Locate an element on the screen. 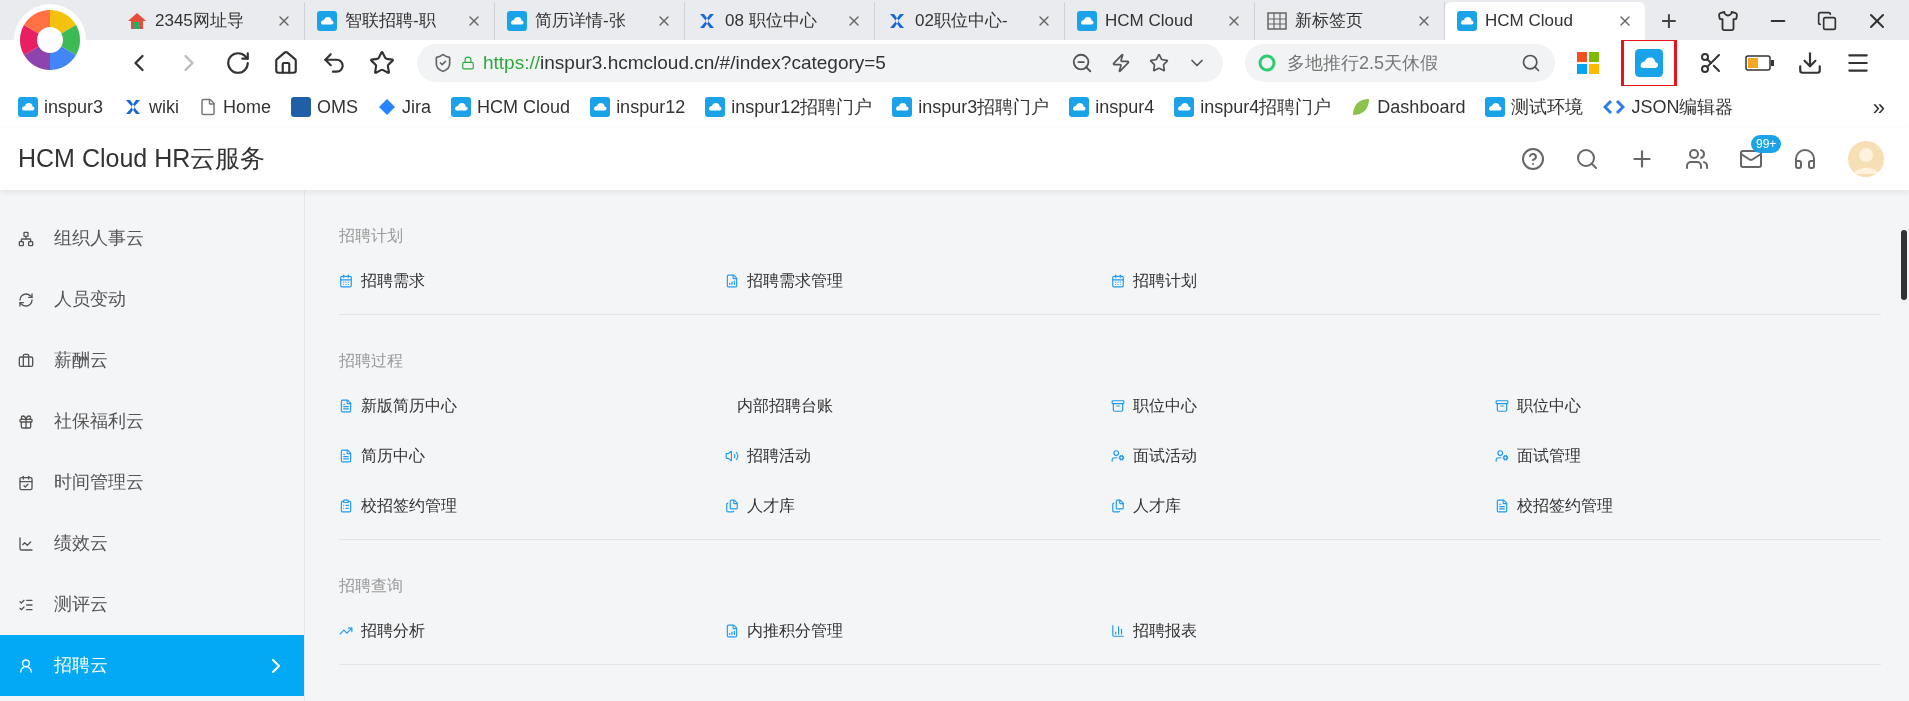 The height and width of the screenshot is (701, 1909). refresh-icon is located at coordinates (26, 299).